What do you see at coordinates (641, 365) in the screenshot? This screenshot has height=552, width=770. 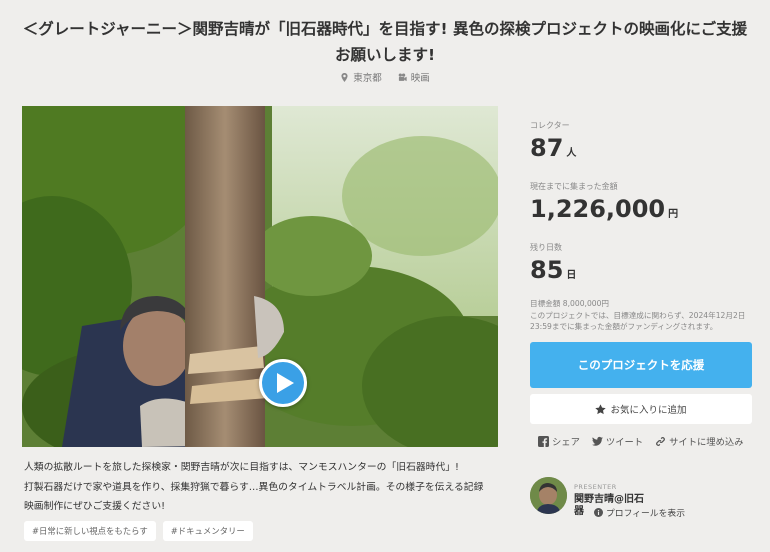 I see `back-project-button: このプロジェクトを応援` at bounding box center [641, 365].